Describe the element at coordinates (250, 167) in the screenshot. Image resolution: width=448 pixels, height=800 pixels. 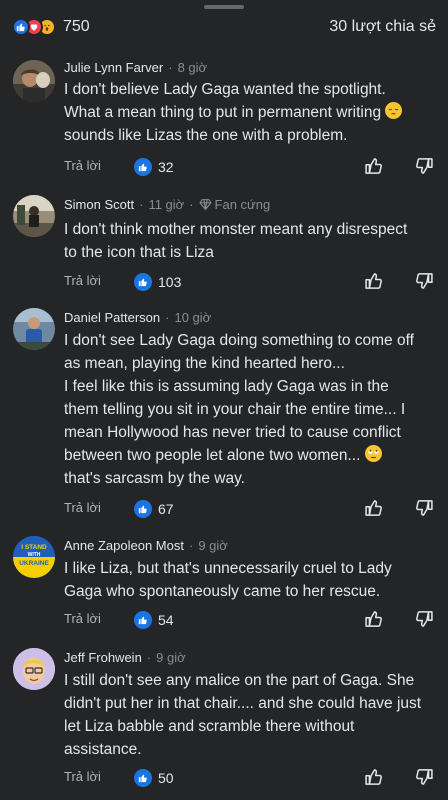
I see `comment-actions: Trả lời 32` at that location.